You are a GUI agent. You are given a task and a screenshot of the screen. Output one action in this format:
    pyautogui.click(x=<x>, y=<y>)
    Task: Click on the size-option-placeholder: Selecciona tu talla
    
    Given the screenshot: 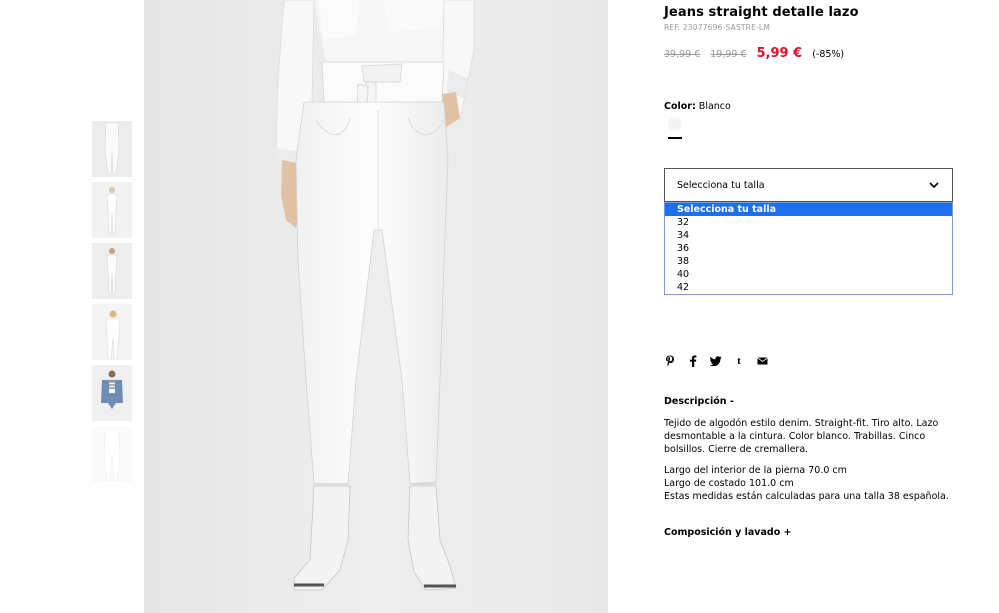 What is the action you would take?
    pyautogui.click(x=808, y=209)
    